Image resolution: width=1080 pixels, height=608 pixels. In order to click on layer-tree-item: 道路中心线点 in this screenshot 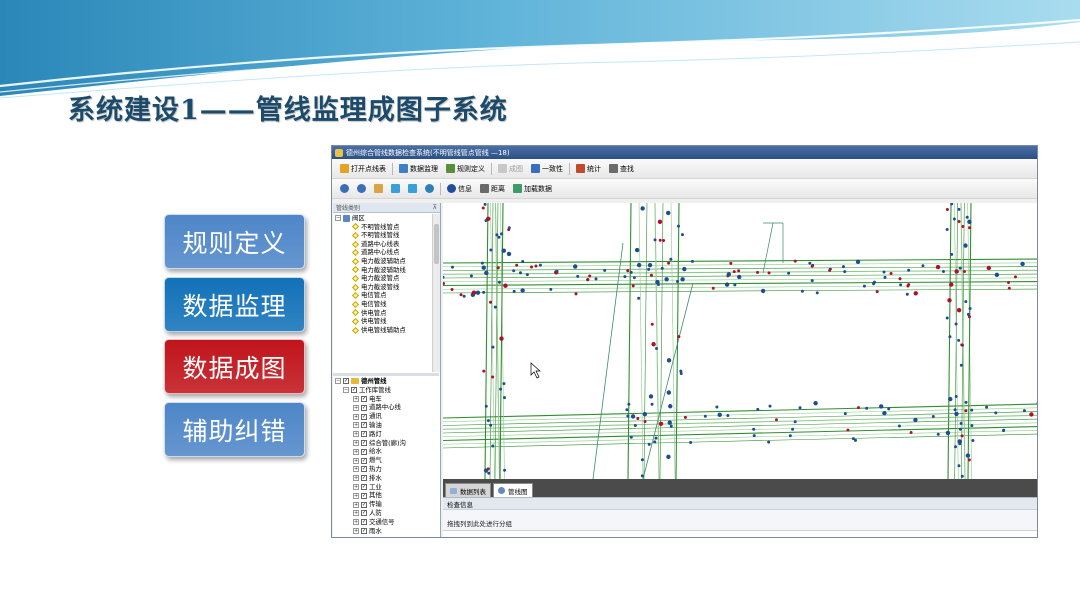, I will do `click(386, 252)`.